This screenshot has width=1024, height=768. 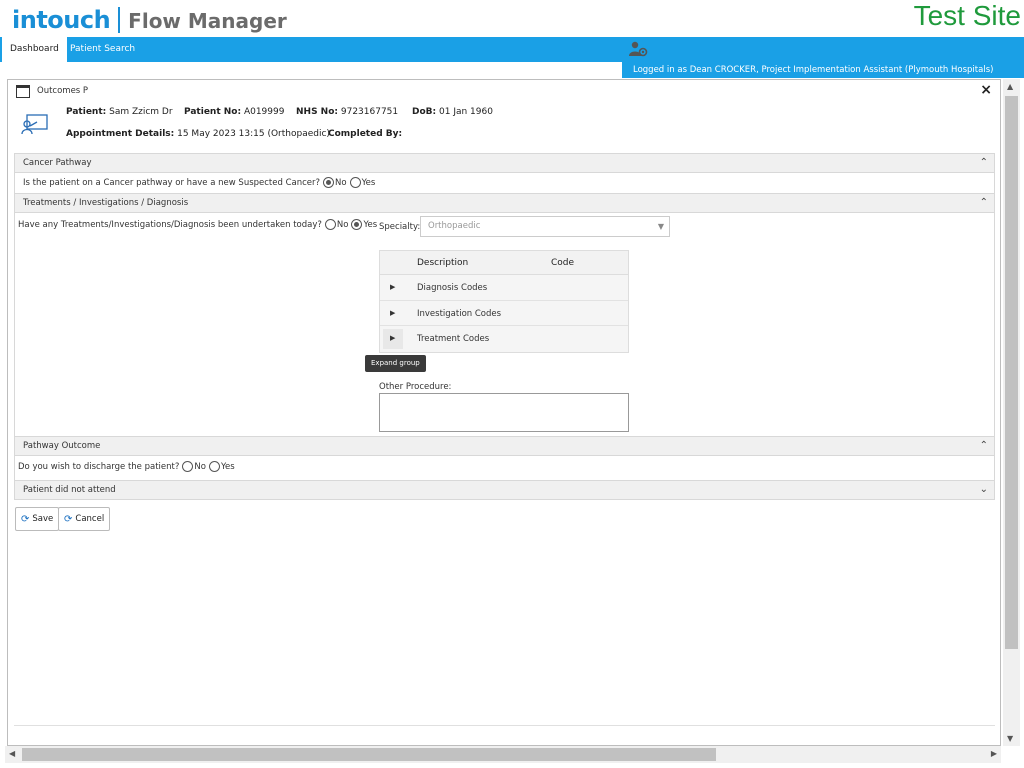 I want to click on app-logo: intouch Flow Manager, so click(x=149, y=19).